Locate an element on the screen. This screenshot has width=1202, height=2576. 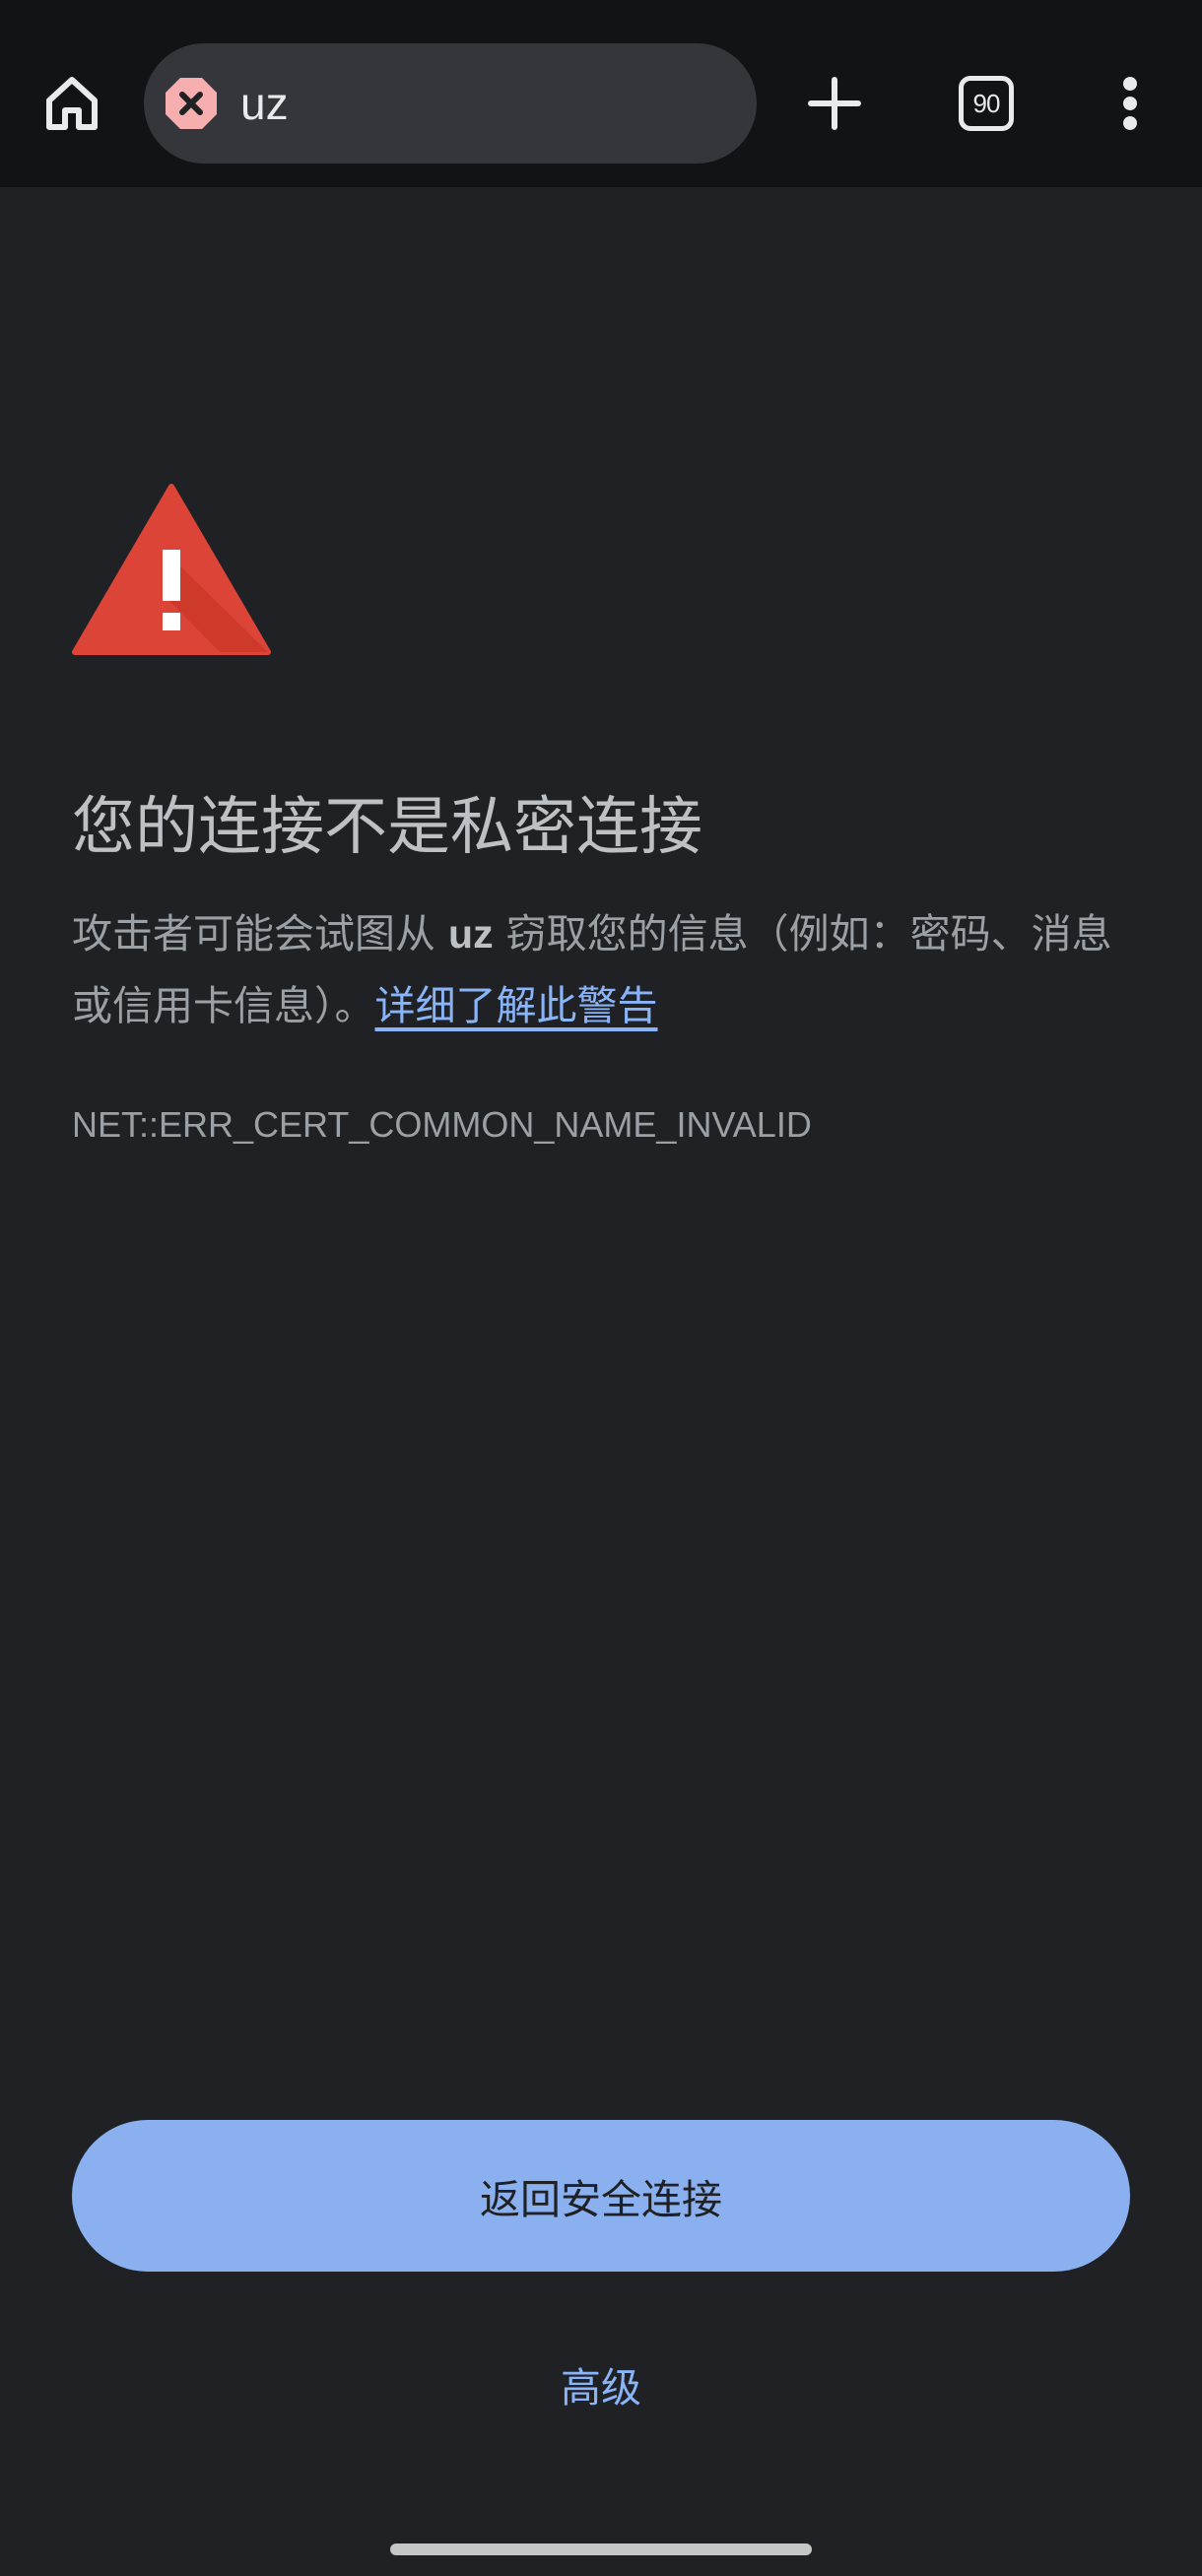
advanced-button: 高级 is located at coordinates (601, 2384).